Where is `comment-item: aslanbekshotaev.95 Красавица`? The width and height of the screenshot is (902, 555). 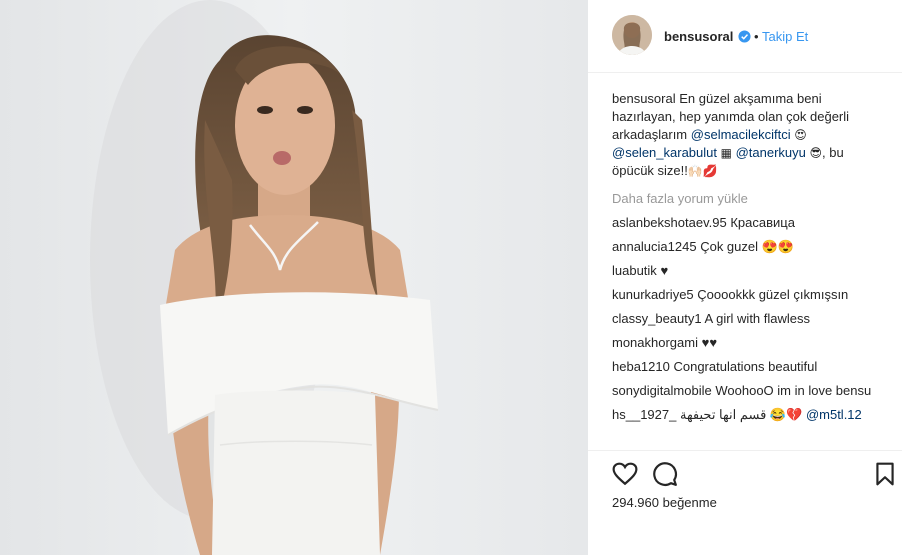 comment-item: aslanbekshotaev.95 Красавица is located at coordinates (746, 223).